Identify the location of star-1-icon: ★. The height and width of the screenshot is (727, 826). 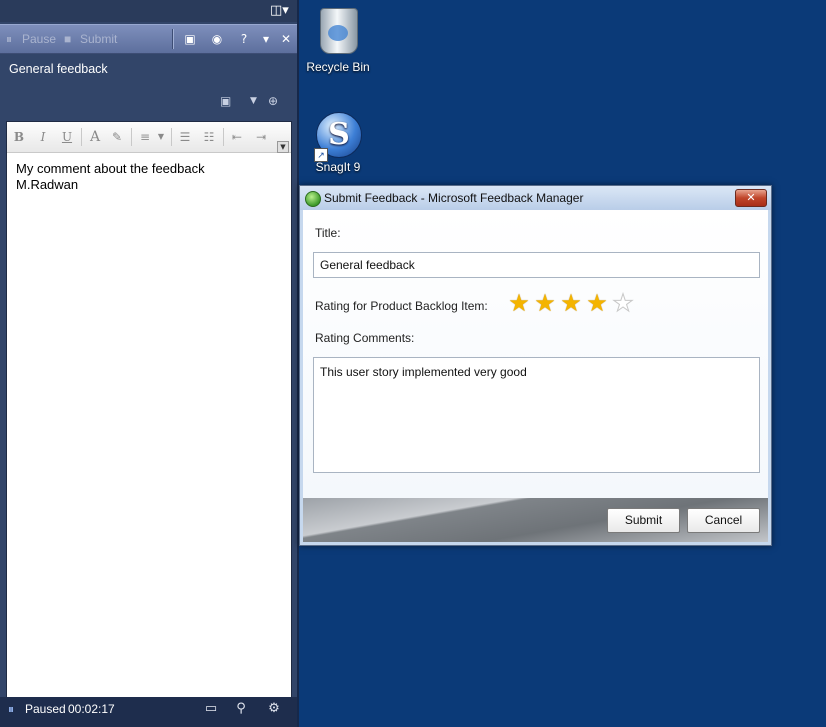
(519, 303).